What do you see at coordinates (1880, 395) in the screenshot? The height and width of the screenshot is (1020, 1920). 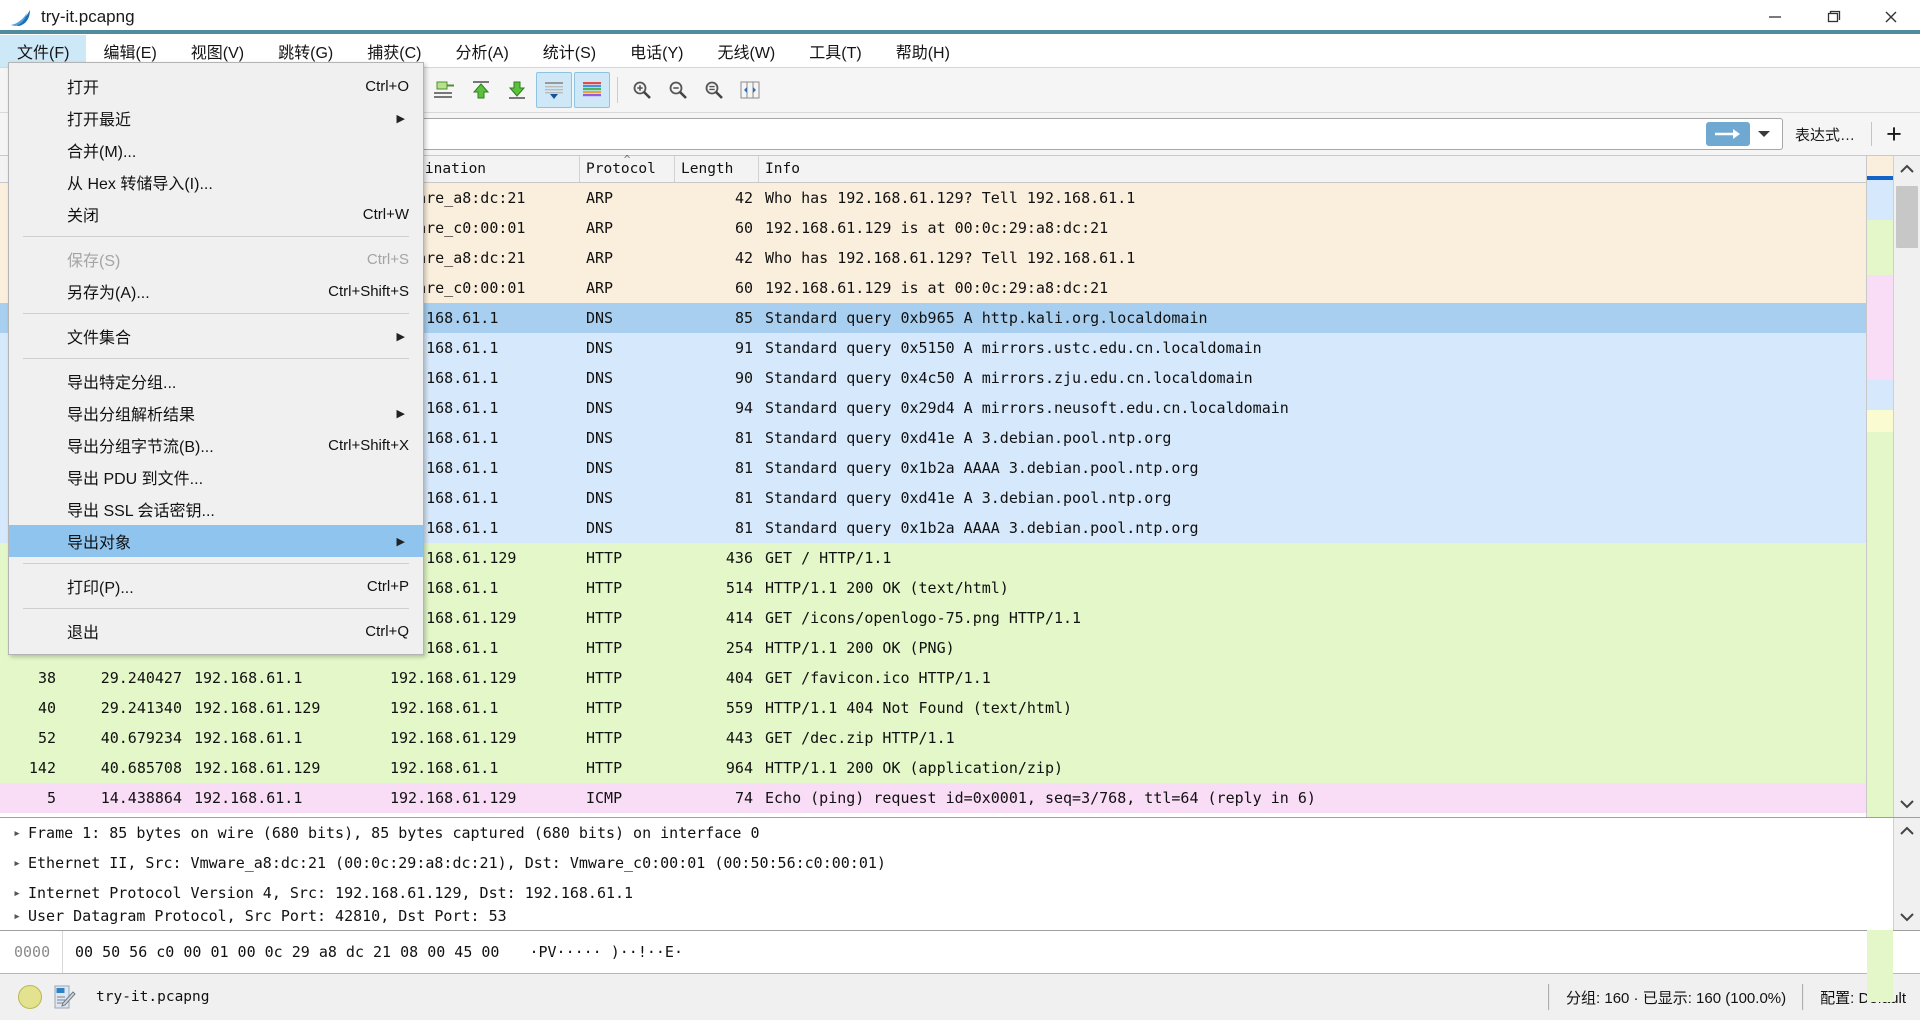 I see `packet-map-segment` at bounding box center [1880, 395].